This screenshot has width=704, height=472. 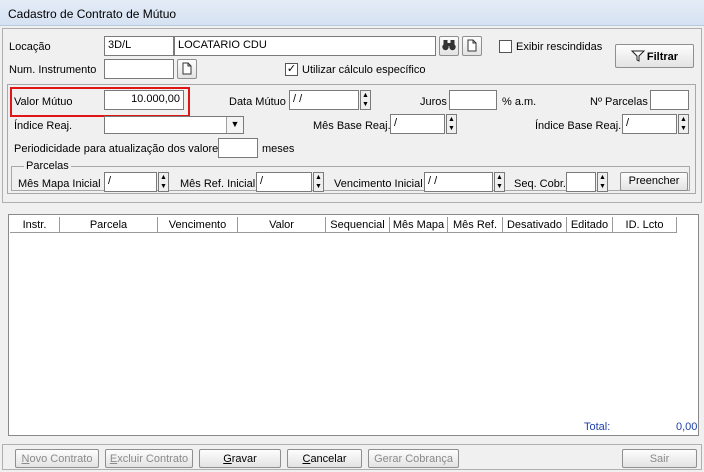 I want to click on indice-reaj-select, so click(x=174, y=125).